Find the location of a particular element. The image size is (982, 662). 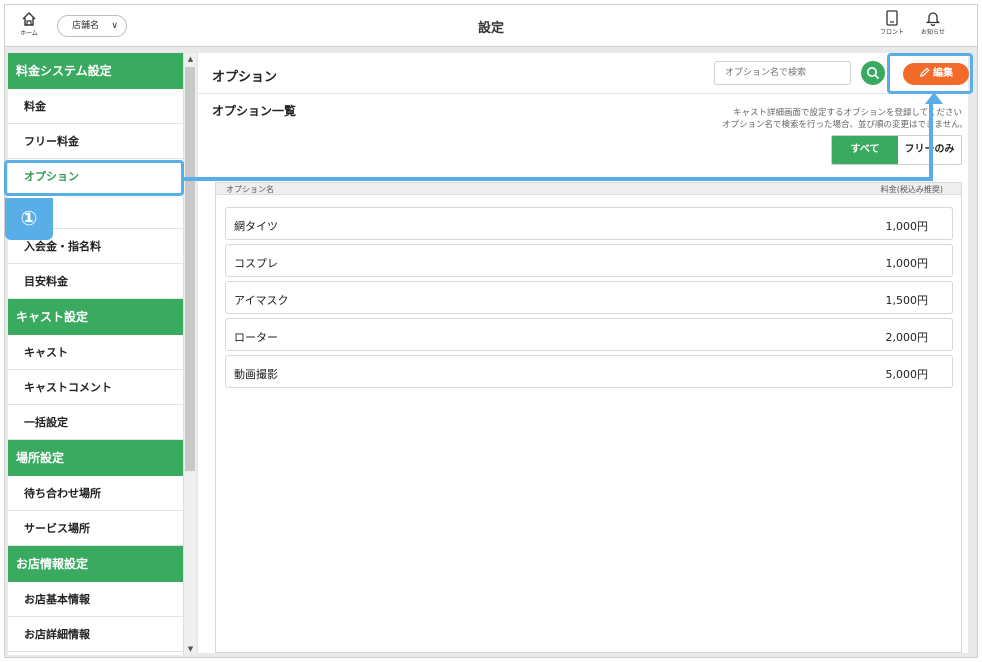

sidebar-item-store-detail: お店詳細情報 is located at coordinates (95, 634).